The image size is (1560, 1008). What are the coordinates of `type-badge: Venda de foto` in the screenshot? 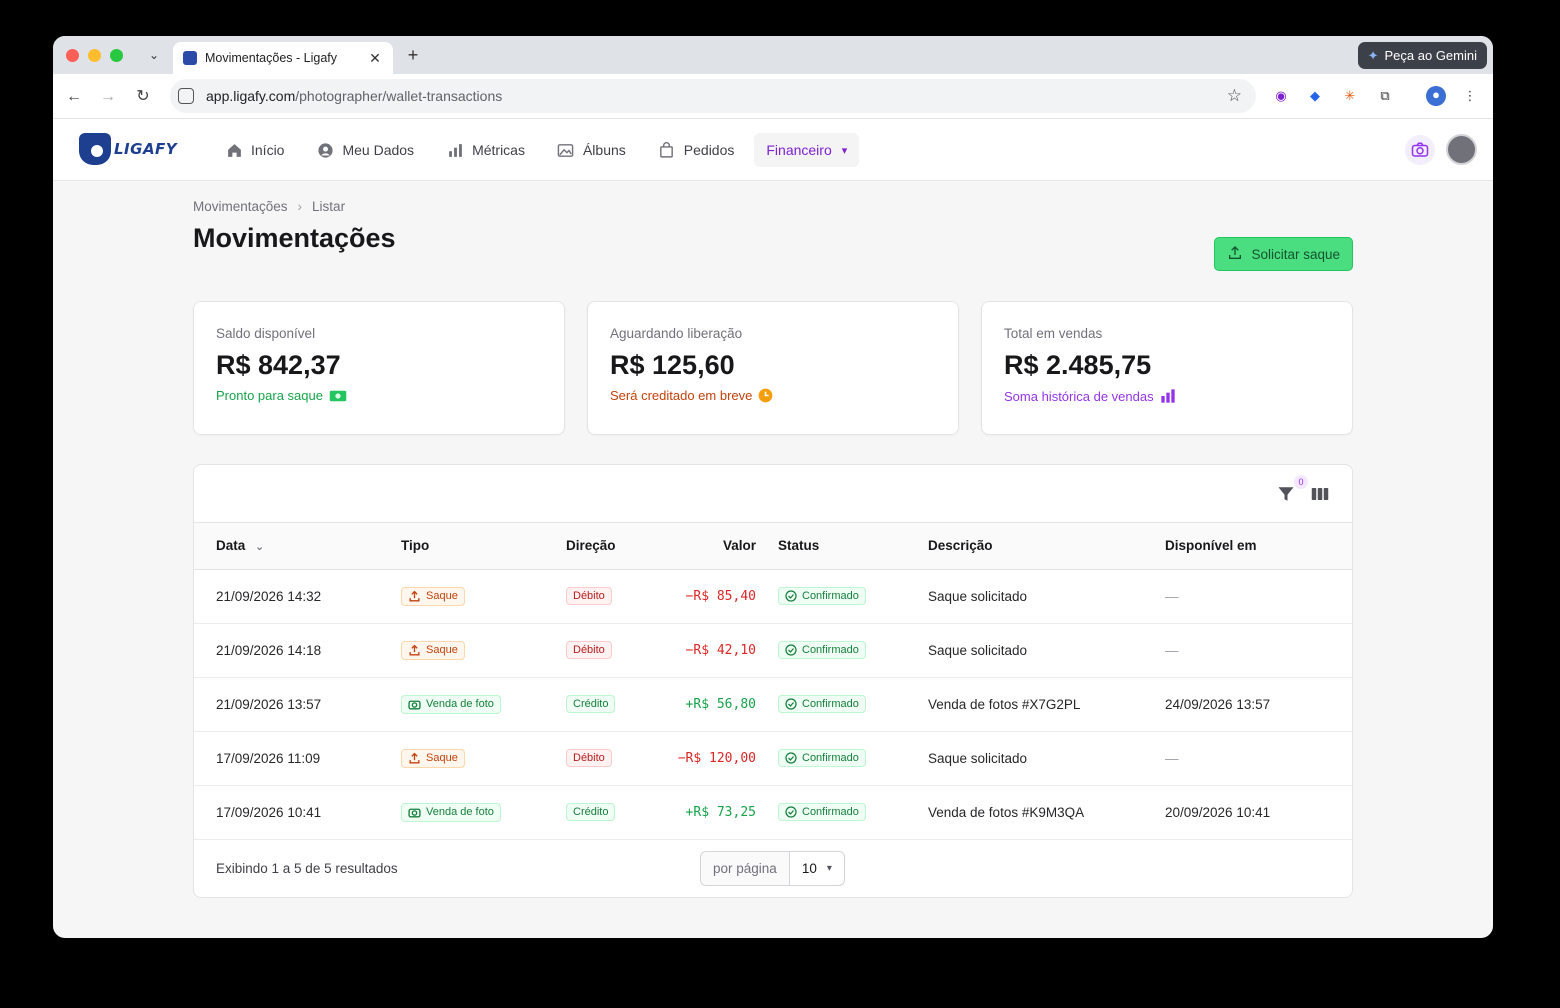 It's located at (451, 812).